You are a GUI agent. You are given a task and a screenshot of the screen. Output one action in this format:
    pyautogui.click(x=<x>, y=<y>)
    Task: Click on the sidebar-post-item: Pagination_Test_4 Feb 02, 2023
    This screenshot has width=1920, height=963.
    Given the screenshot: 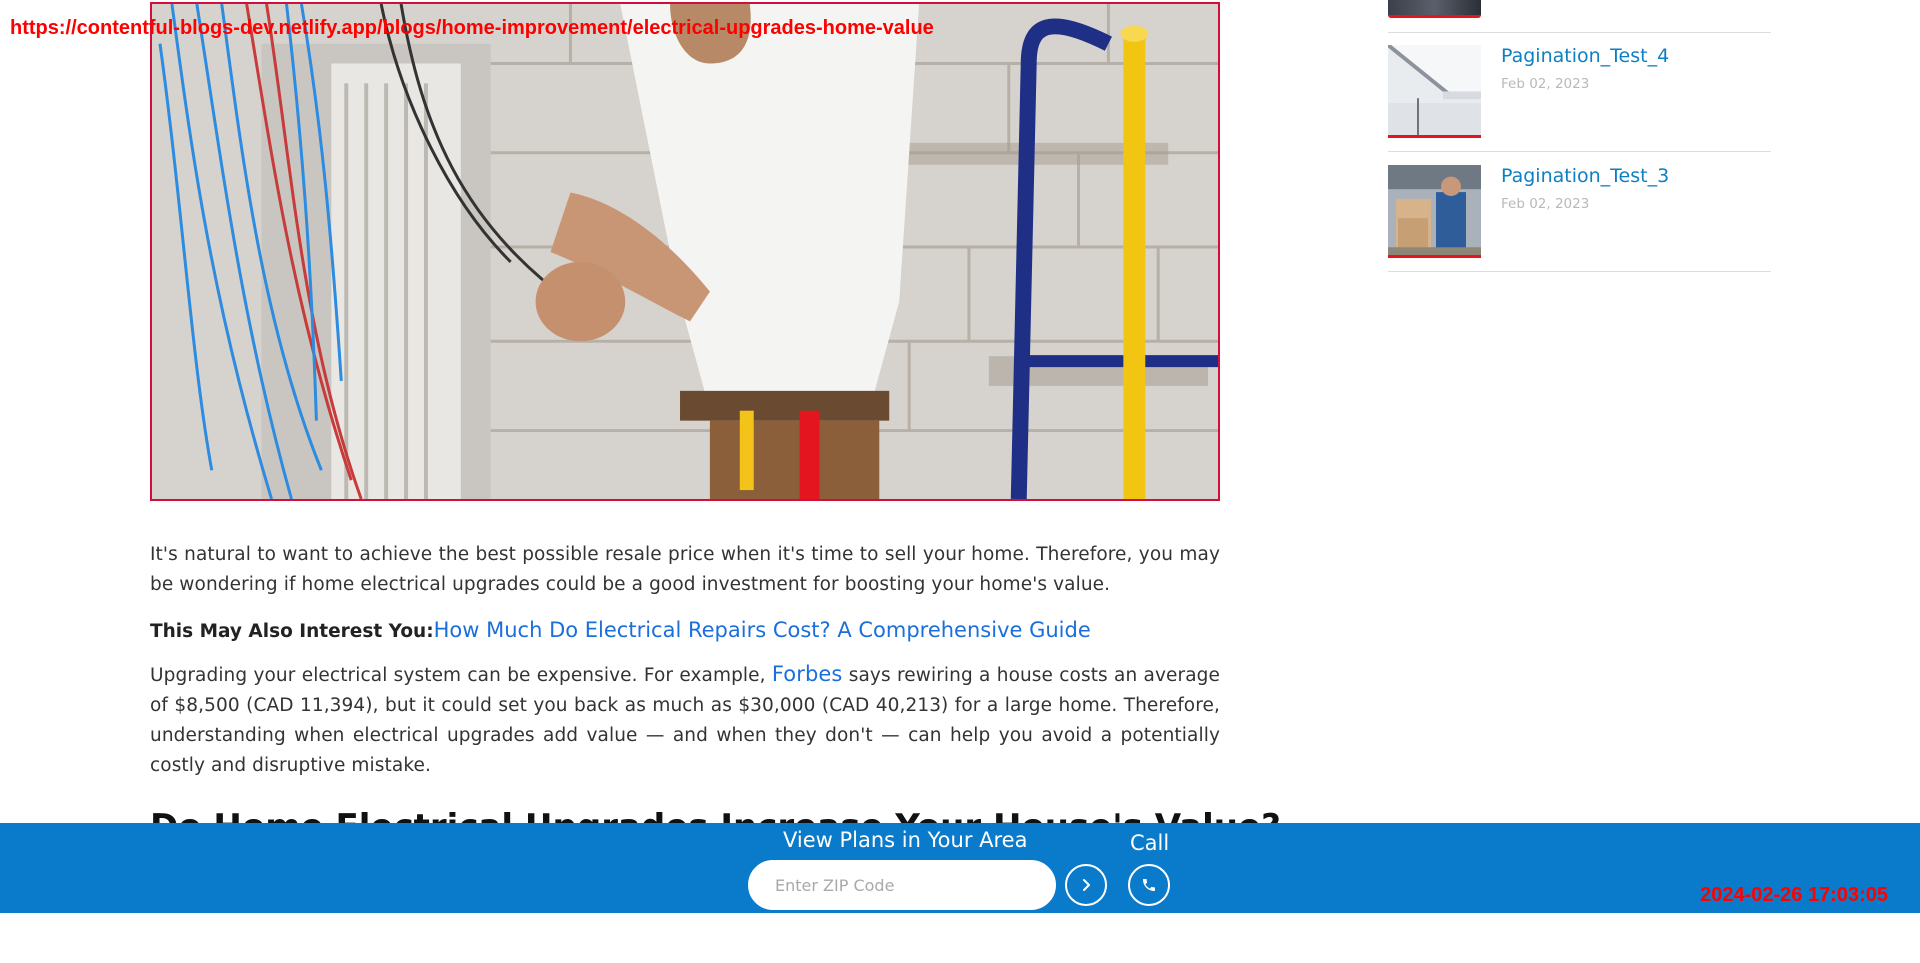 What is the action you would take?
    pyautogui.click(x=1579, y=91)
    